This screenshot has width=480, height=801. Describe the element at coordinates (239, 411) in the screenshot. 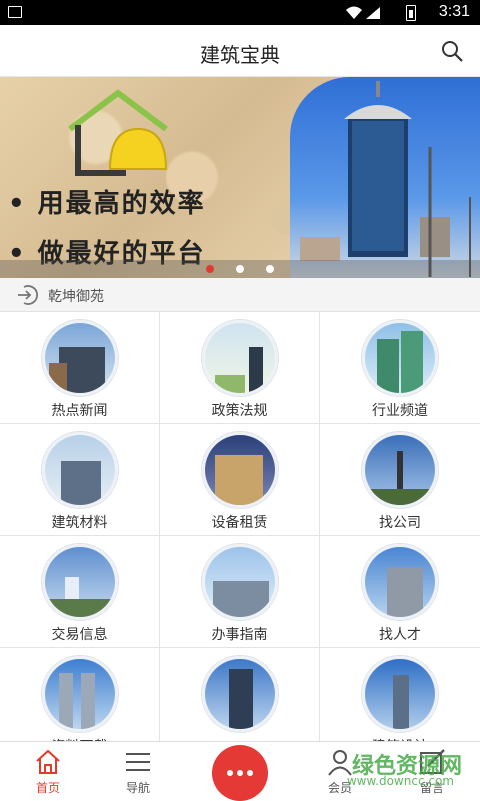

I see `grid-item-label: 政策法规` at that location.